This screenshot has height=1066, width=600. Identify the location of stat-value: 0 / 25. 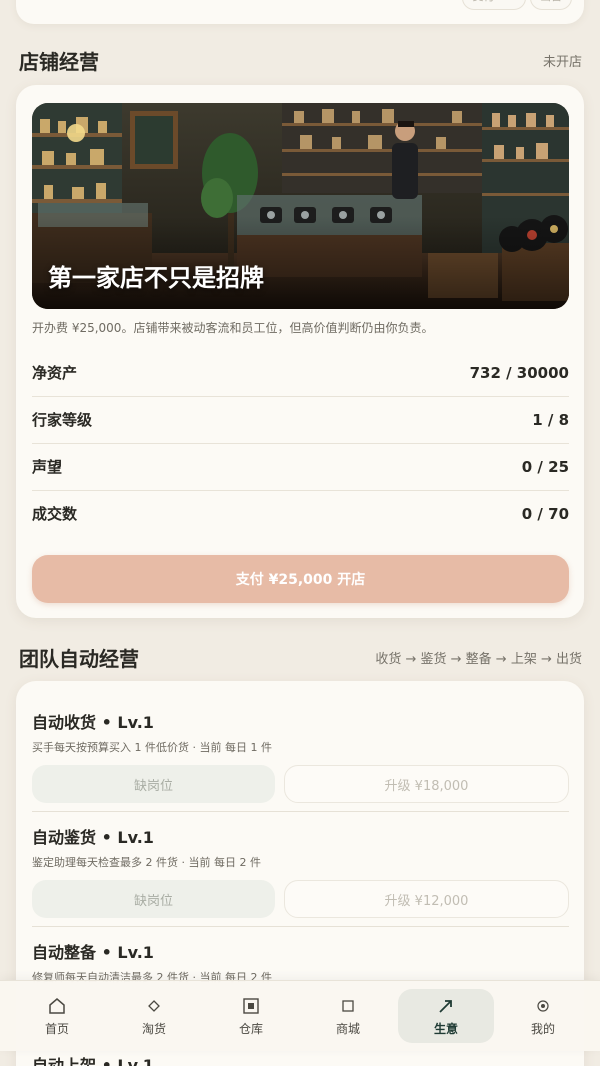
(545, 466).